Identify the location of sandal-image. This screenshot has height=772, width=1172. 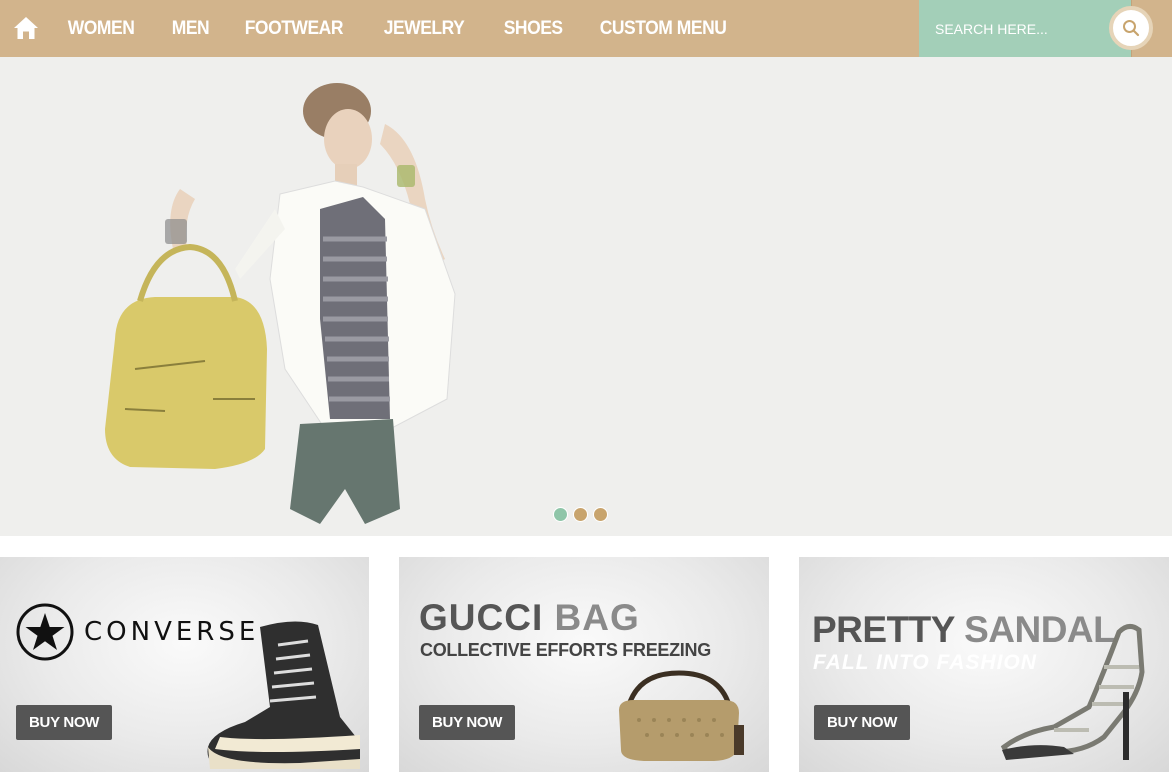
(1072, 692).